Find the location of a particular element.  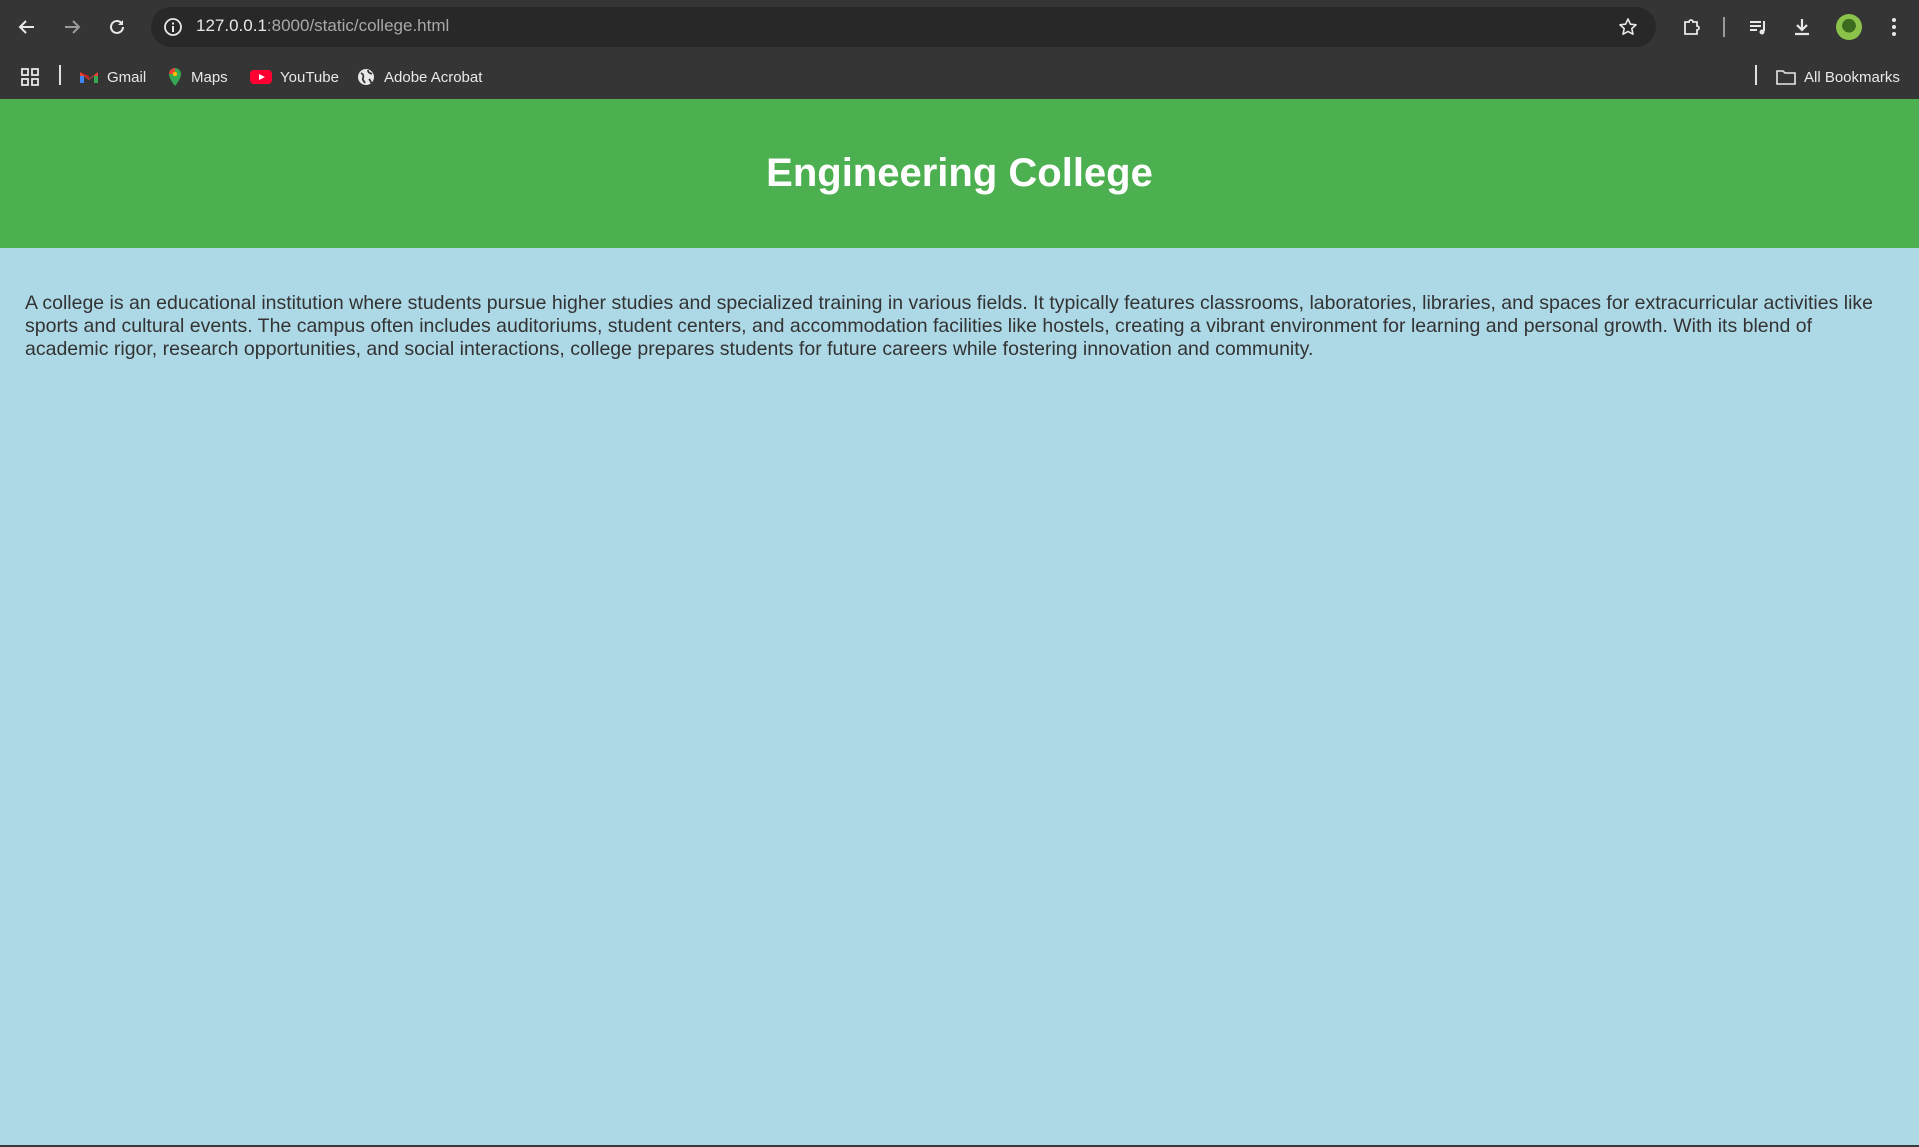

folder-icon is located at coordinates (1786, 77).